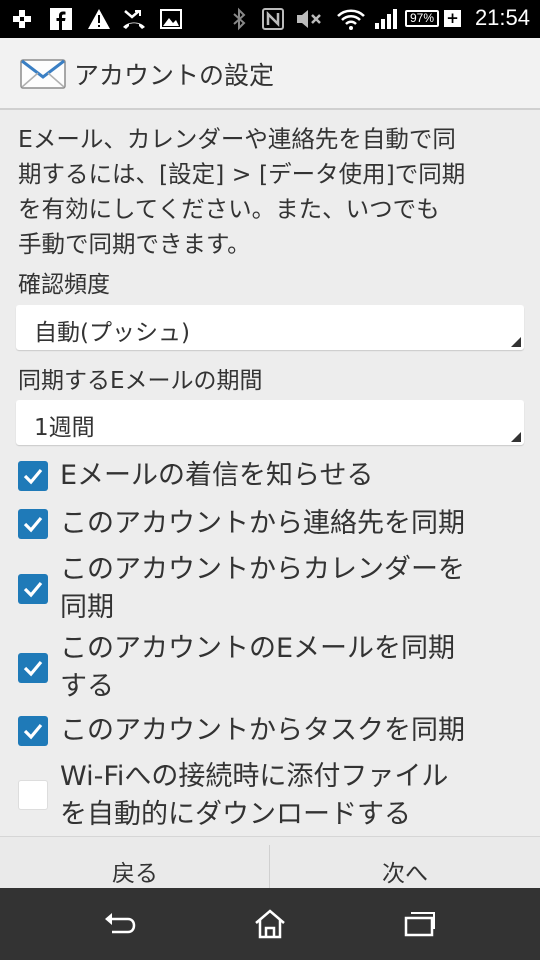  Describe the element at coordinates (43, 76) in the screenshot. I see `mail-envelope-icon` at that location.